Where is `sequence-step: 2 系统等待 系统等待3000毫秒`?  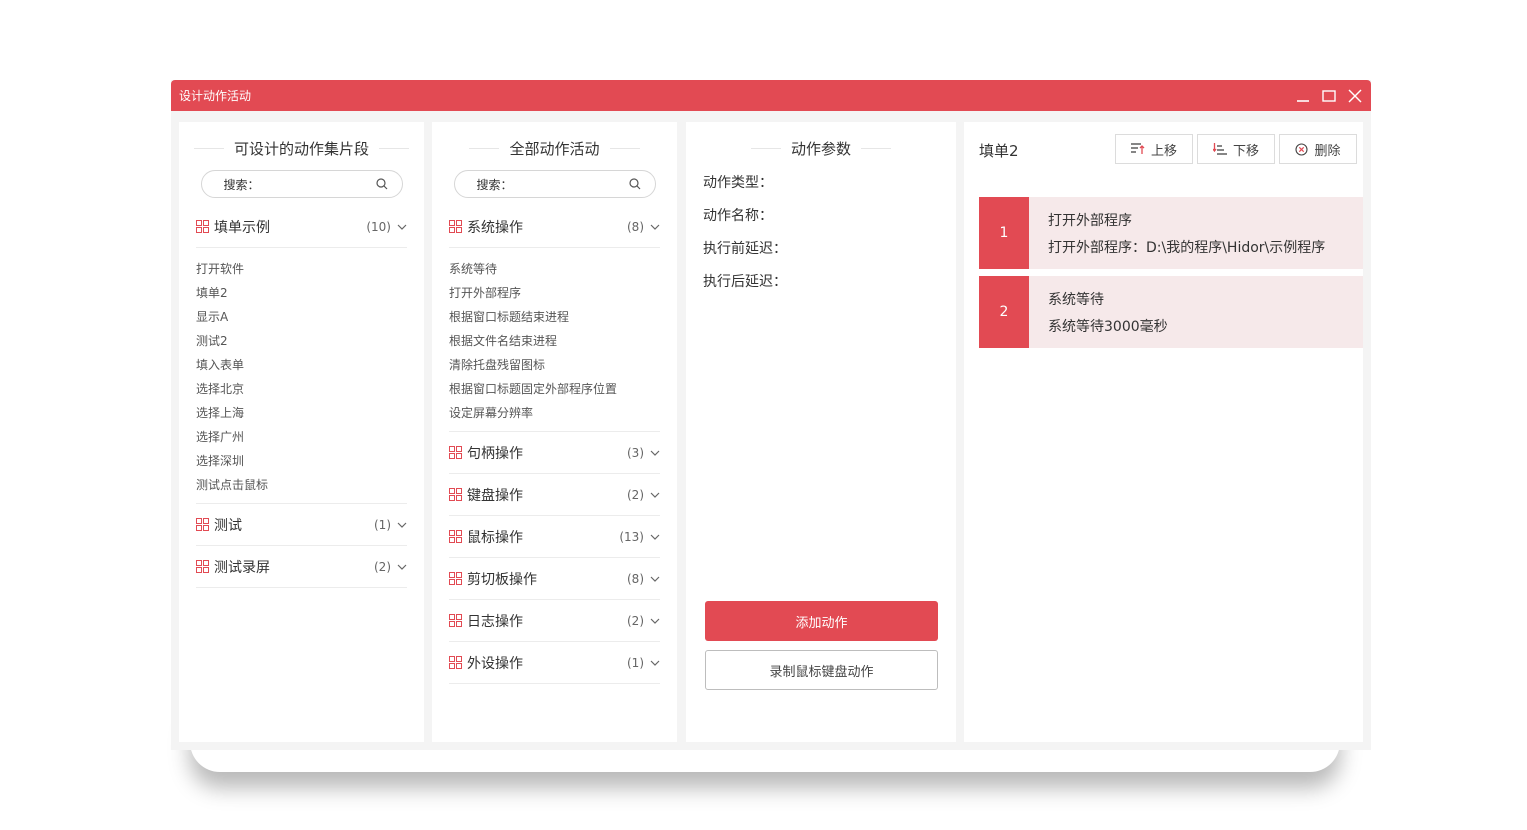
sequence-step: 2 系统等待 系统等待3000毫秒 is located at coordinates (1171, 312).